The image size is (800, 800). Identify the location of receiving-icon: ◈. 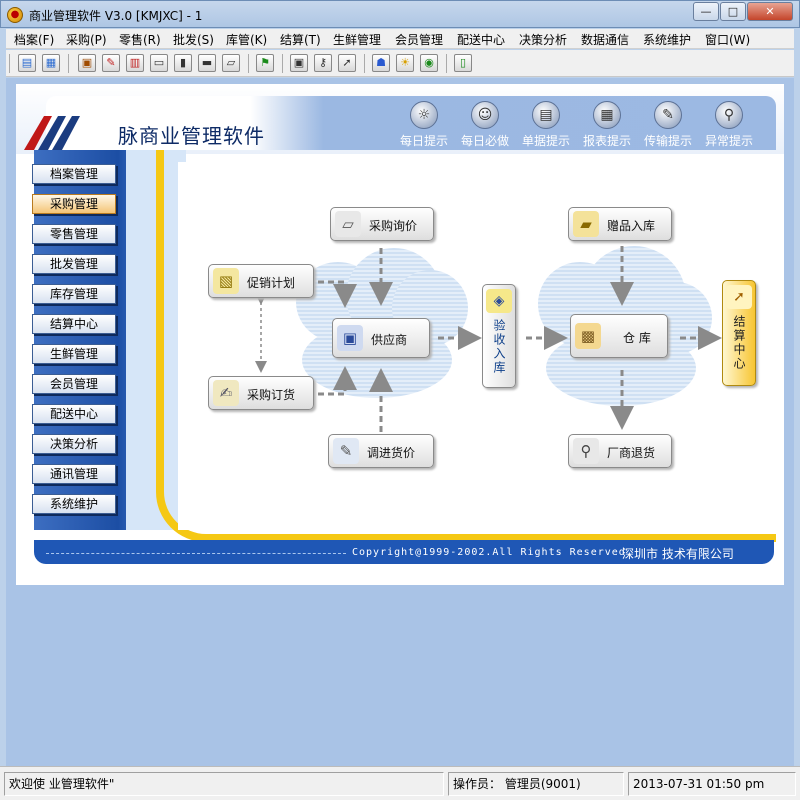
(499, 301).